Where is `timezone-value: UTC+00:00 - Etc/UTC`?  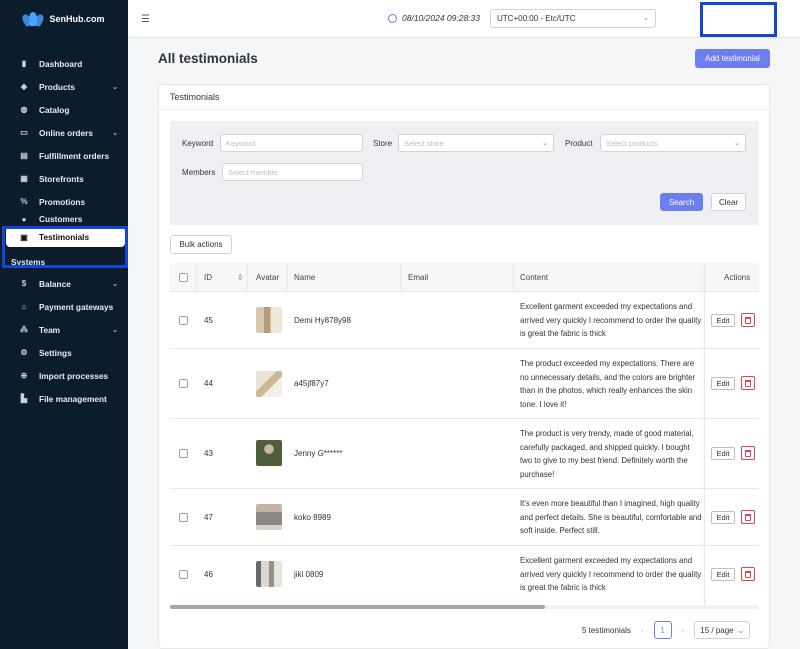
timezone-value: UTC+00:00 - Etc/UTC is located at coordinates (536, 18).